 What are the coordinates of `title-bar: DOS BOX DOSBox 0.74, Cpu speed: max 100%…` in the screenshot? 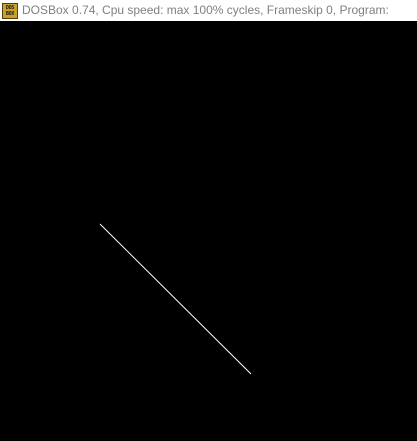 It's located at (208, 10).